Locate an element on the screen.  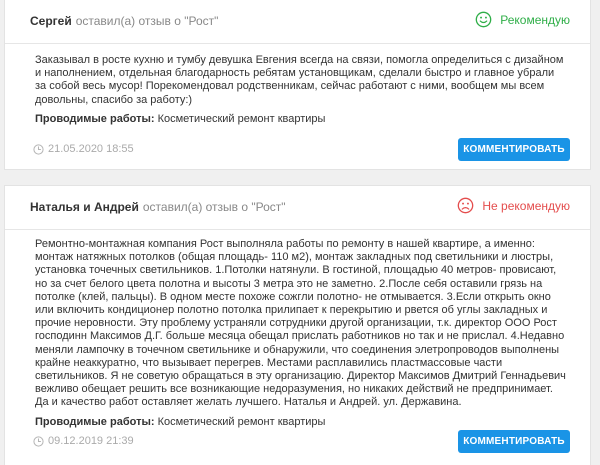
review-date-text: 21.05.2020 18:55 is located at coordinates (91, 149).